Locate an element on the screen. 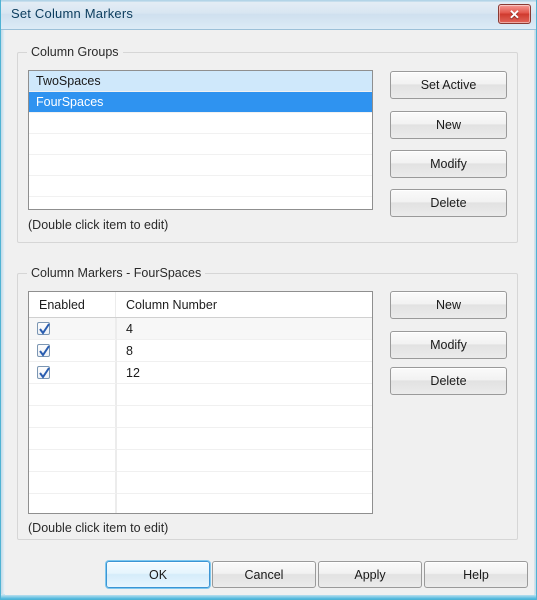  modify-marker-button-label: Modify is located at coordinates (448, 345).